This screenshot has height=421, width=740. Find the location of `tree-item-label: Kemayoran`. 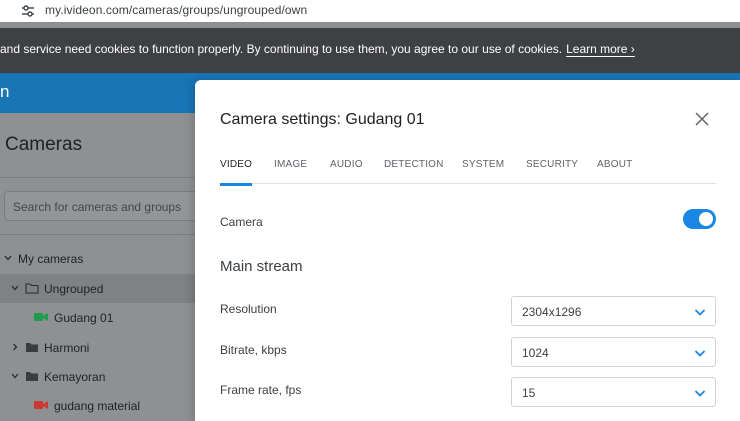

tree-item-label: Kemayoran is located at coordinates (75, 377).